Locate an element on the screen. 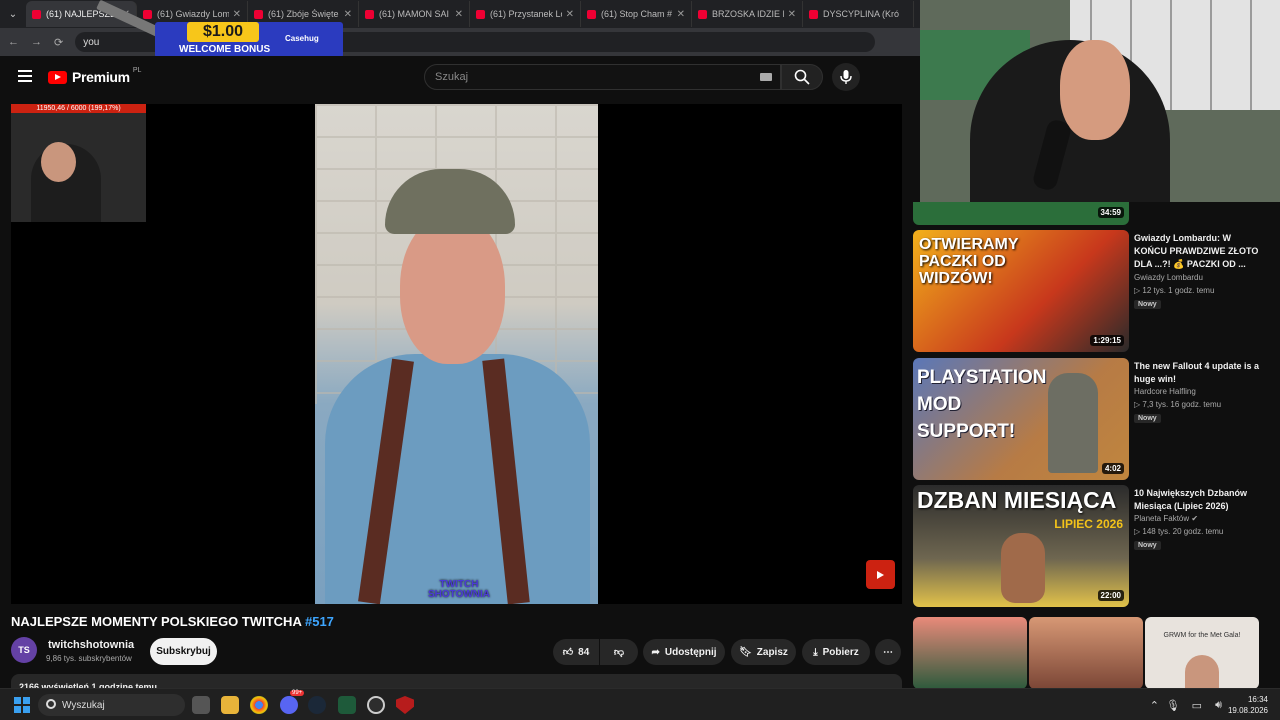  taskbar-search: Wyszukaj is located at coordinates (111, 705).